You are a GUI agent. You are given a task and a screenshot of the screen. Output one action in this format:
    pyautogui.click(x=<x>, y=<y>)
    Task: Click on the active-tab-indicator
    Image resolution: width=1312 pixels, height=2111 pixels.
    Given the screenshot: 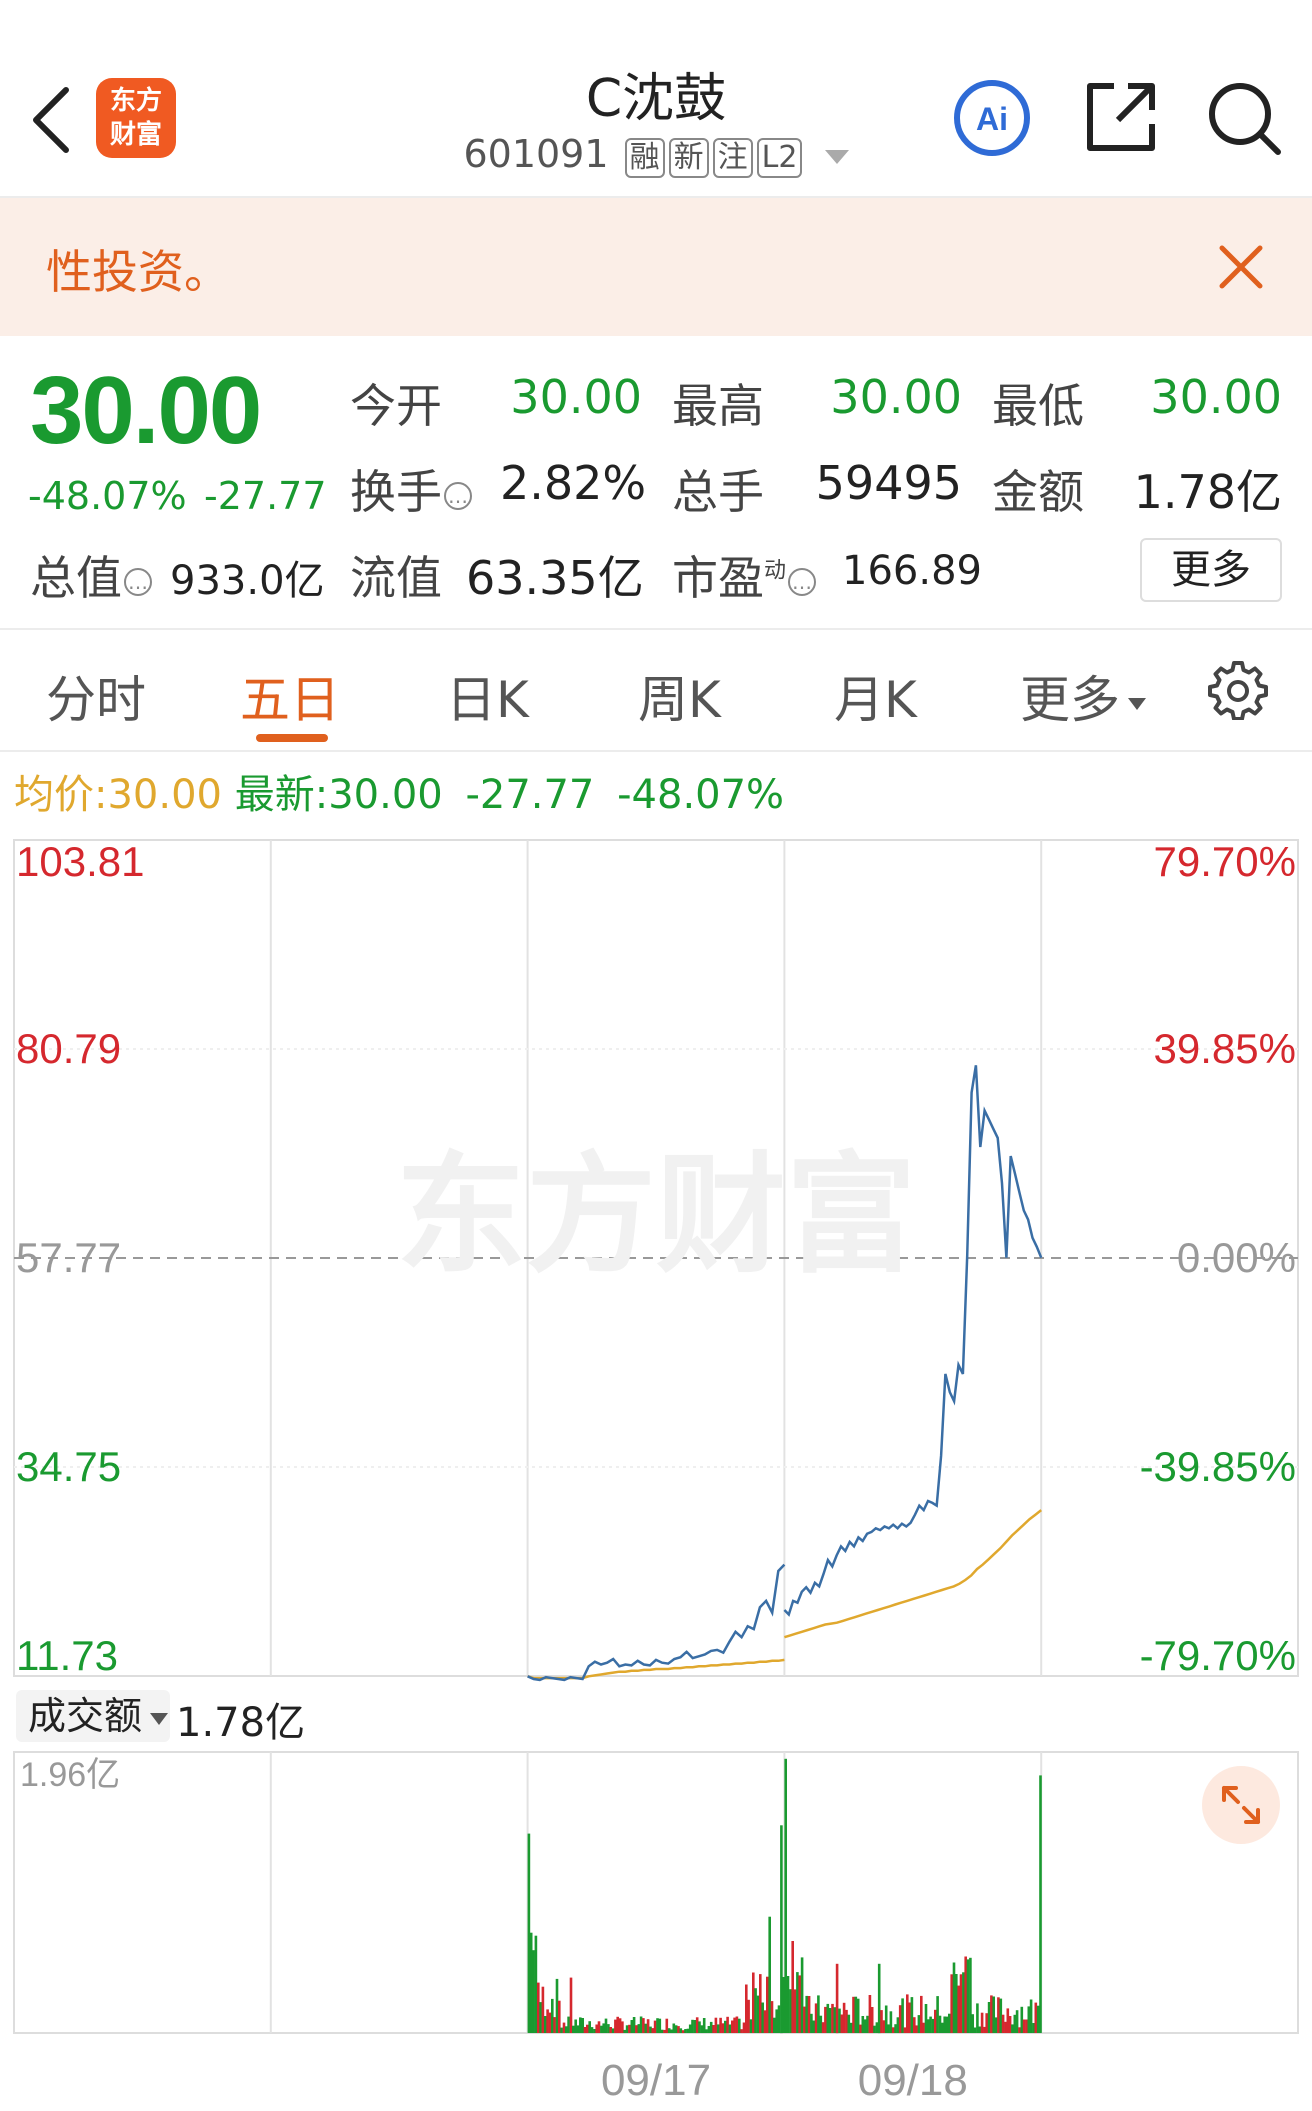 What is the action you would take?
    pyautogui.click(x=292, y=738)
    